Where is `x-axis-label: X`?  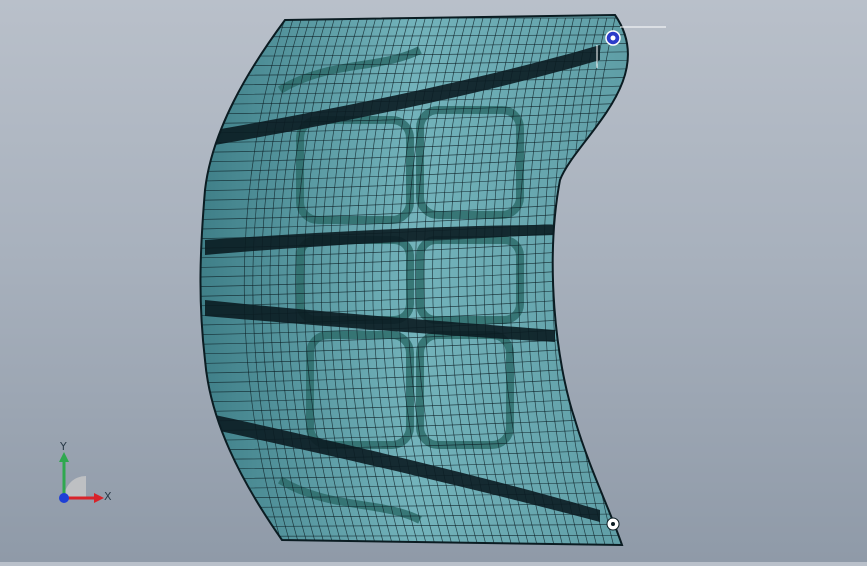 x-axis-label: X is located at coordinates (108, 496).